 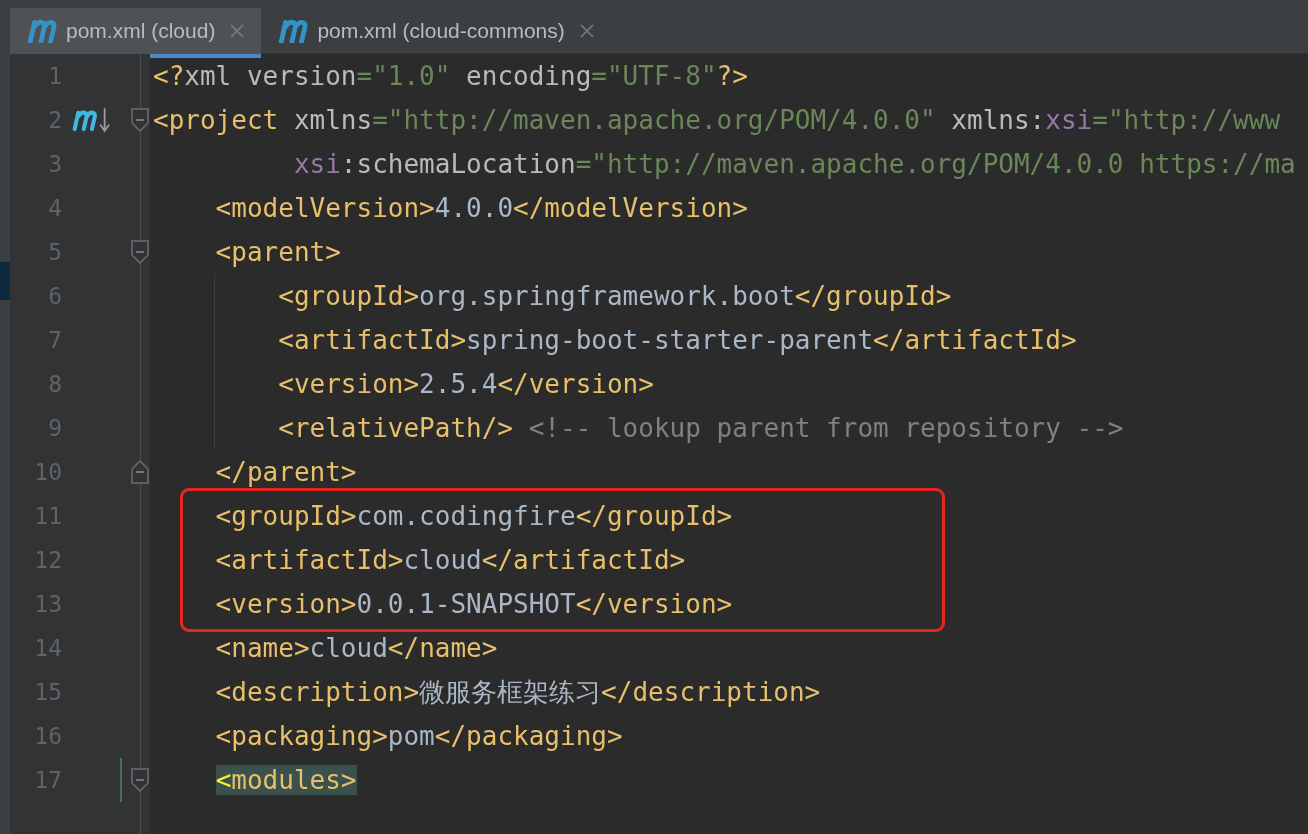 What do you see at coordinates (465, 384) in the screenshot?
I see `code-line: <version>2.5.4</version>` at bounding box center [465, 384].